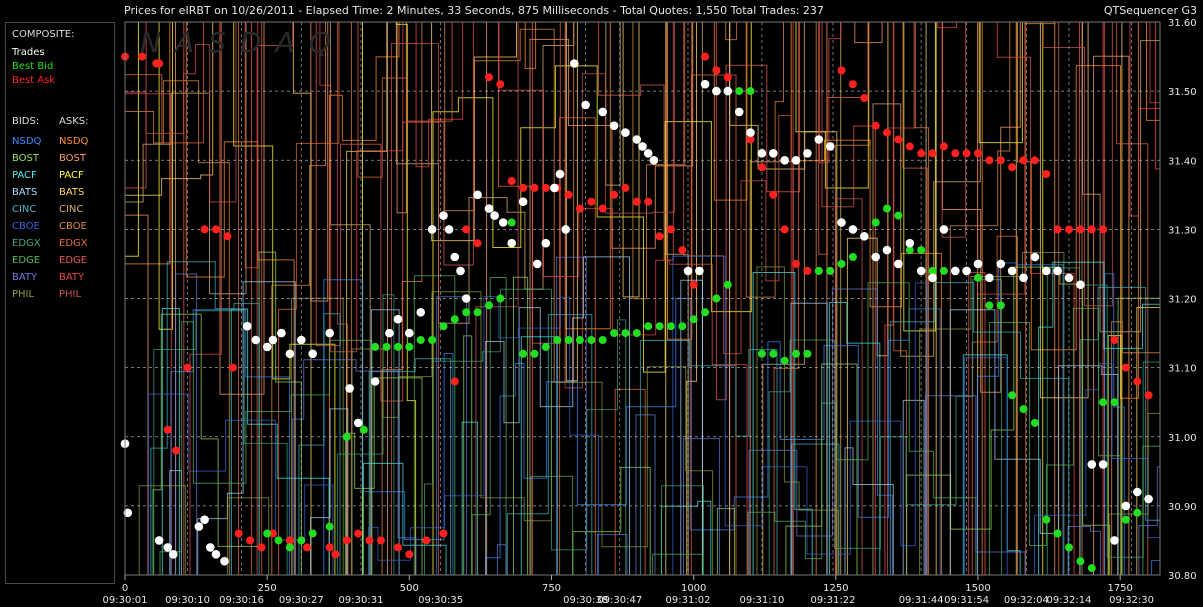  What do you see at coordinates (693, 588) in the screenshot?
I see `x-tick-label: 1000` at bounding box center [693, 588].